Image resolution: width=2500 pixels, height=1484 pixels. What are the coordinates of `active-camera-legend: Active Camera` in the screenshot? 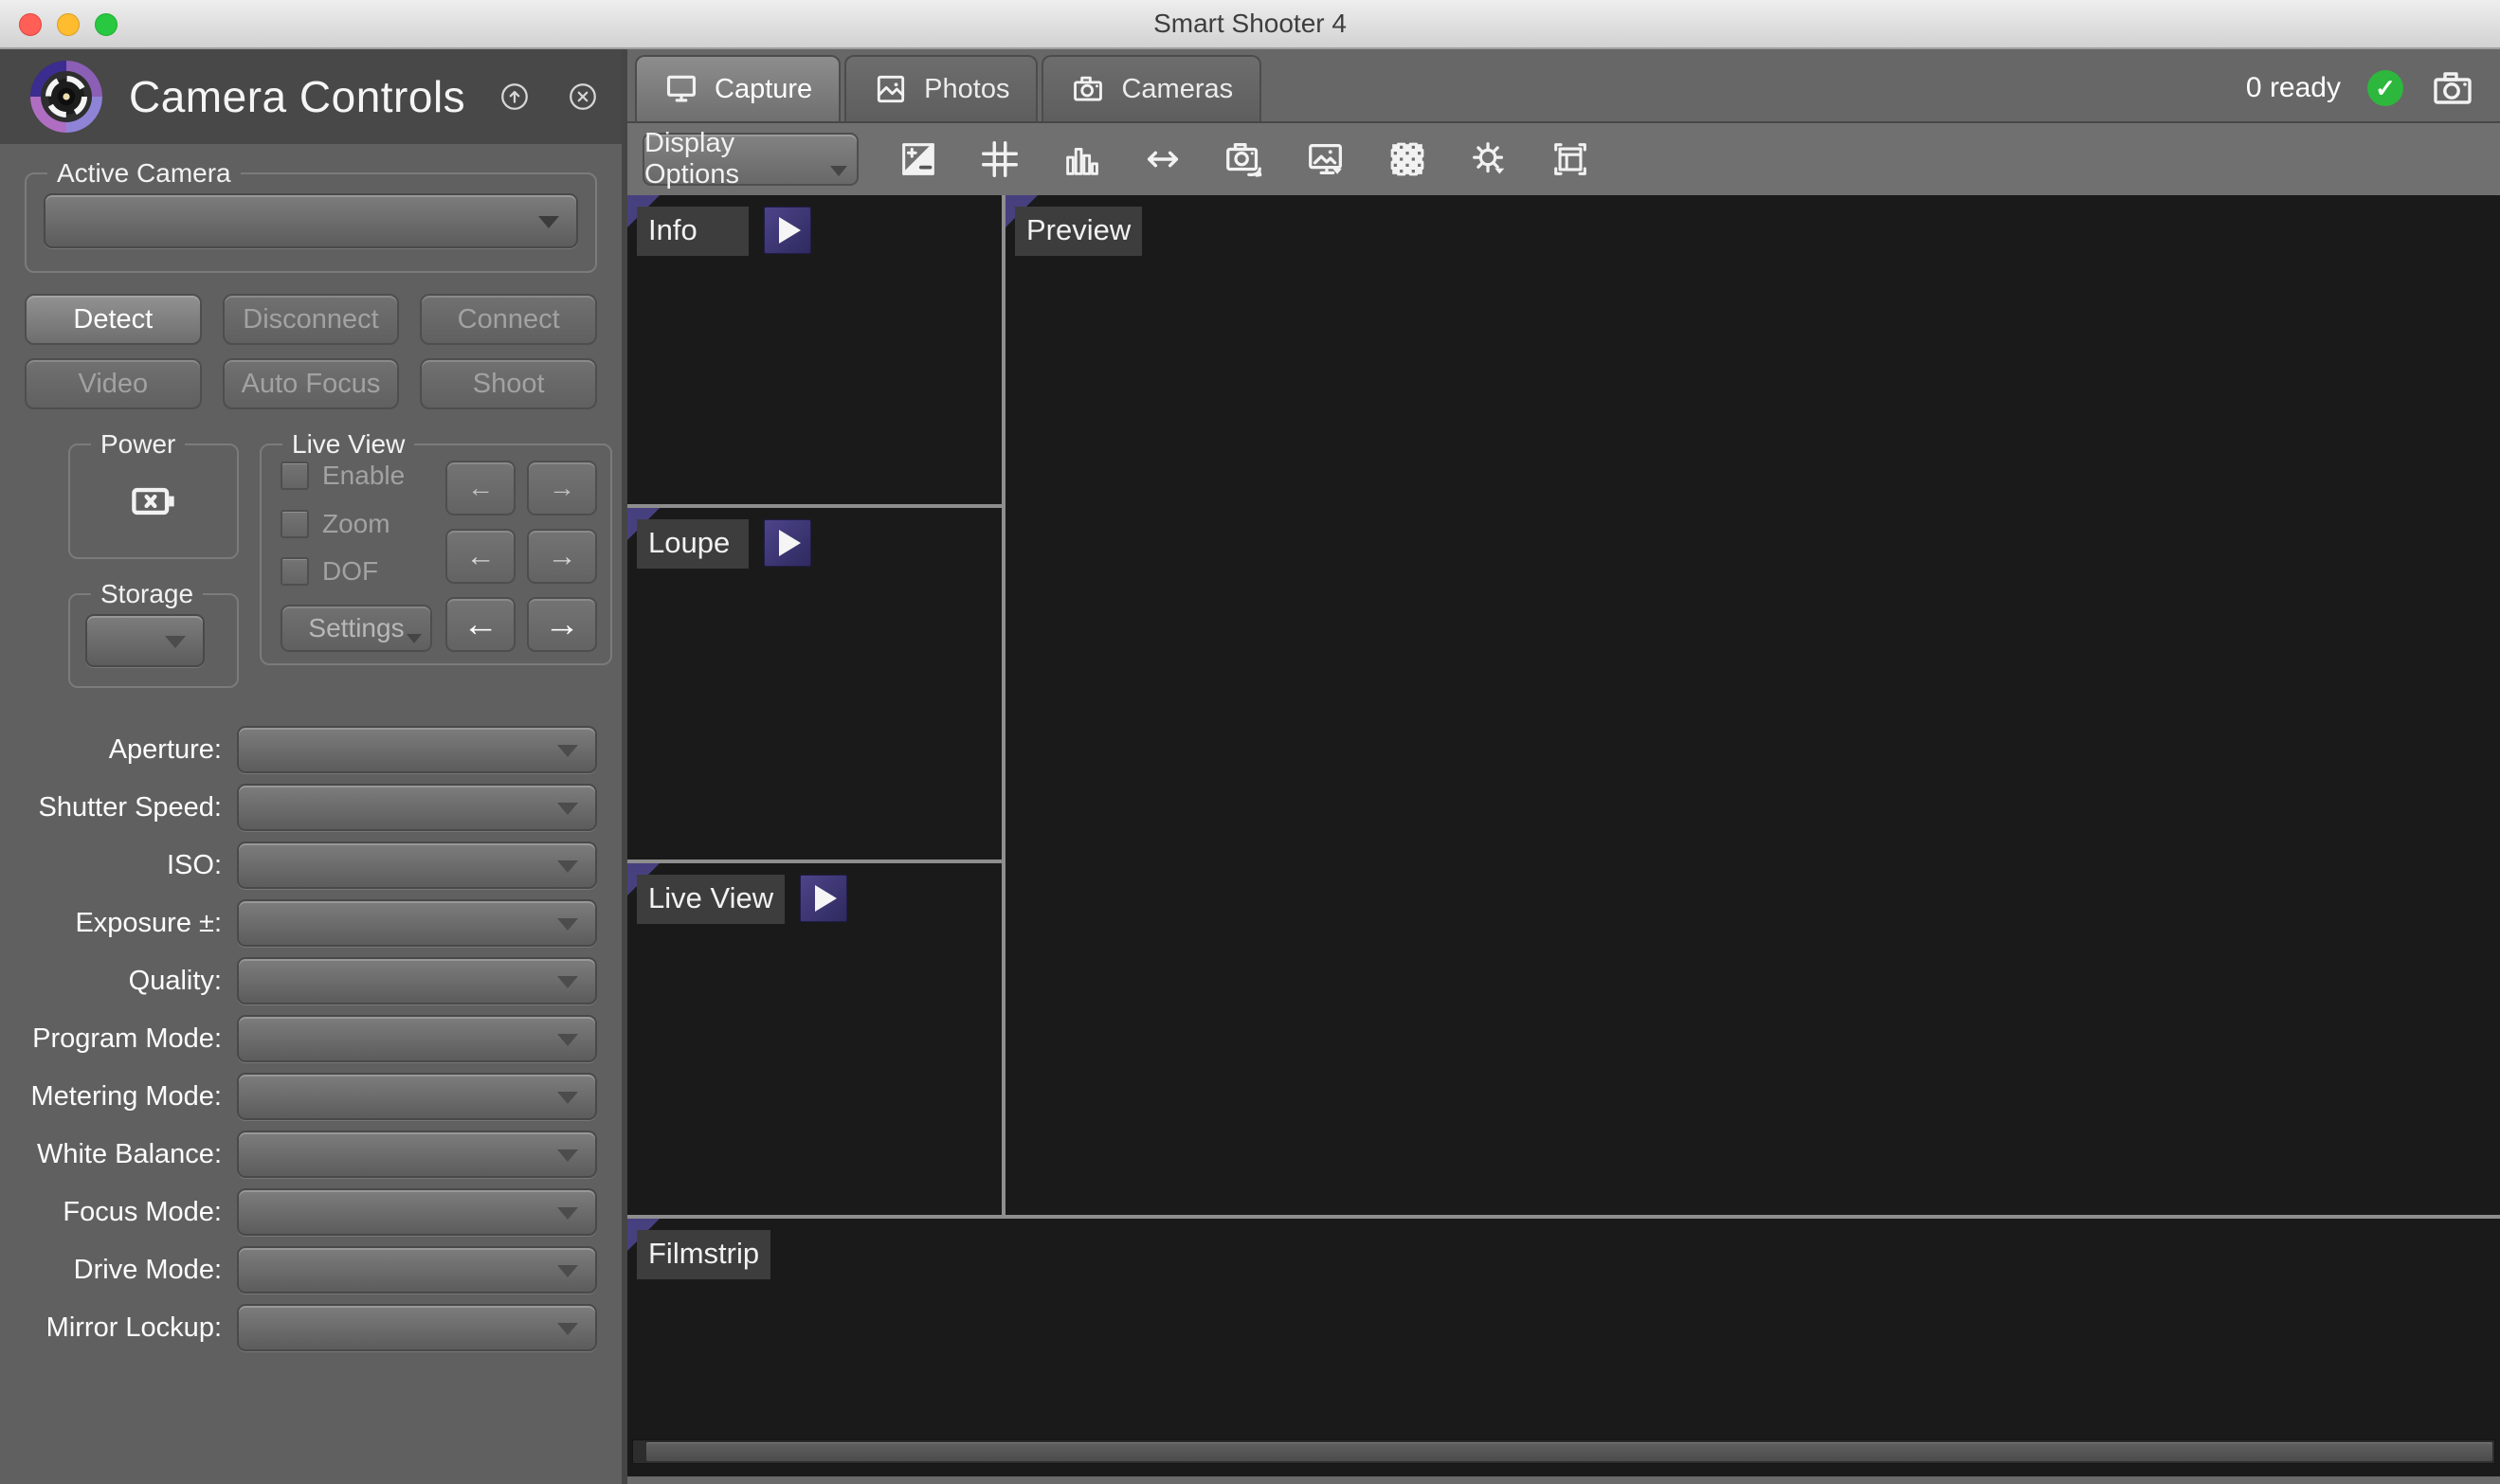 It's located at (144, 173).